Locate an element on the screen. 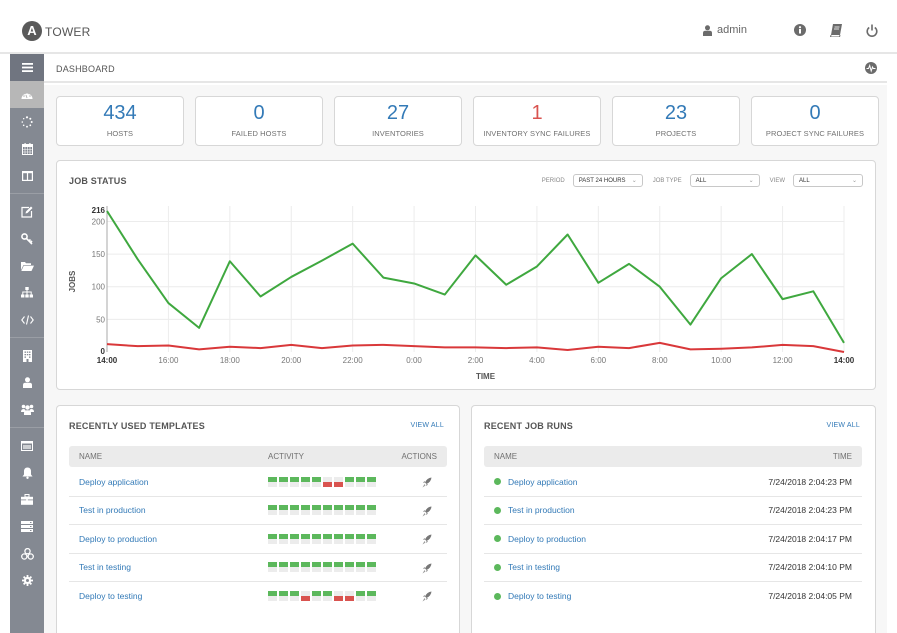  job-name-link: Test in testing is located at coordinates (534, 567).